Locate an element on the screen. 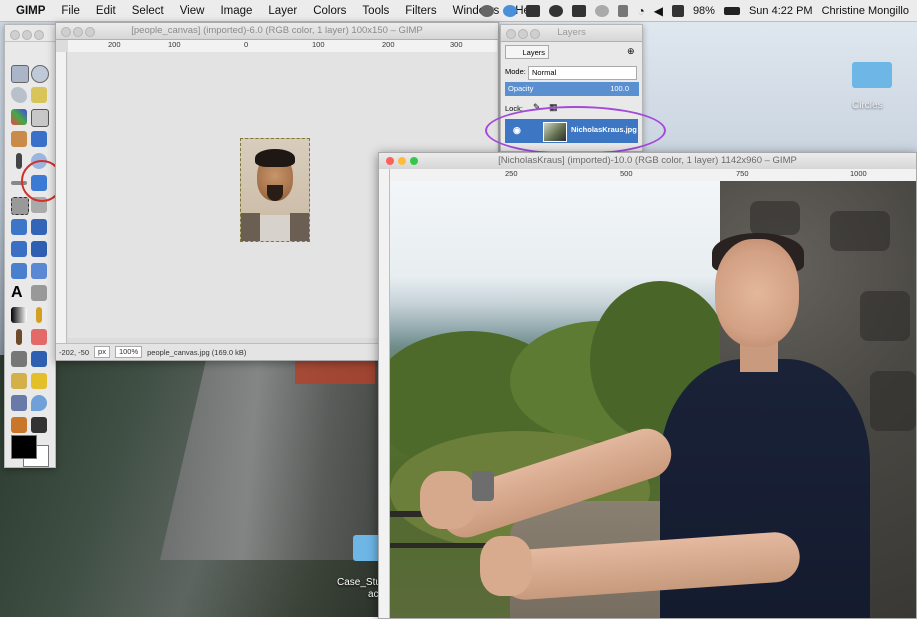 This screenshot has width=917, height=619. opacity-slider: Opacity 100.0 is located at coordinates (572, 89).